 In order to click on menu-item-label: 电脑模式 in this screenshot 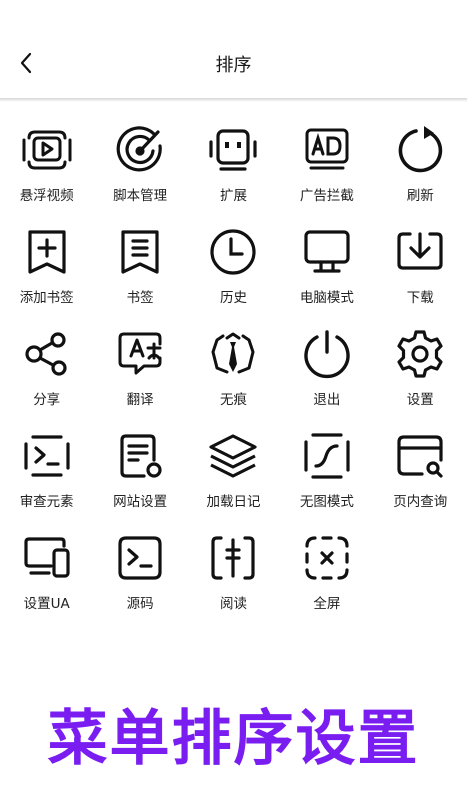, I will do `click(326, 298)`.